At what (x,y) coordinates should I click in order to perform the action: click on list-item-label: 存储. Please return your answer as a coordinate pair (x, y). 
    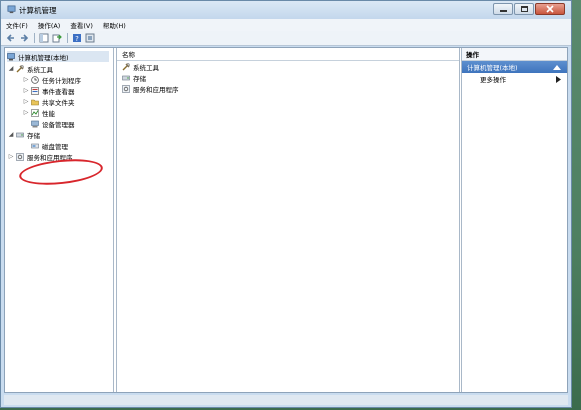
    Looking at the image, I should click on (139, 78).